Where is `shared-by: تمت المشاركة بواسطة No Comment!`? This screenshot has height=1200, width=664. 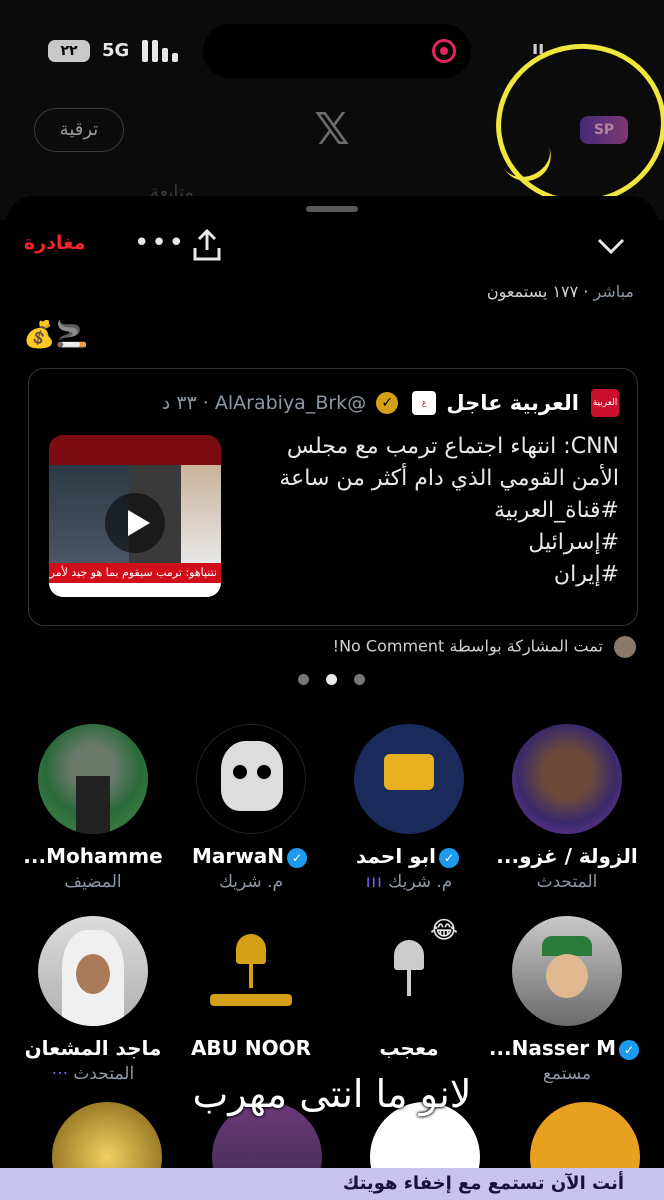 shared-by: تمت المشاركة بواسطة No Comment! is located at coordinates (484, 647).